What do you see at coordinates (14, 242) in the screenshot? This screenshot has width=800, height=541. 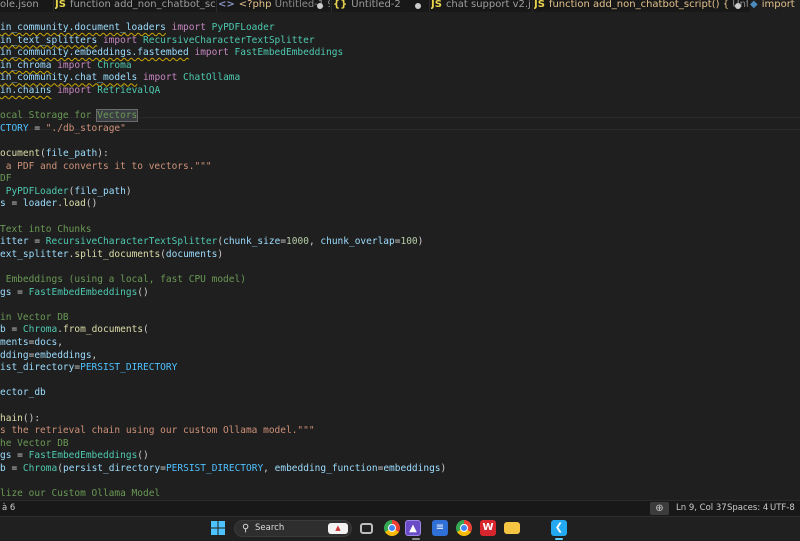 I see `code-token: itter` at bounding box center [14, 242].